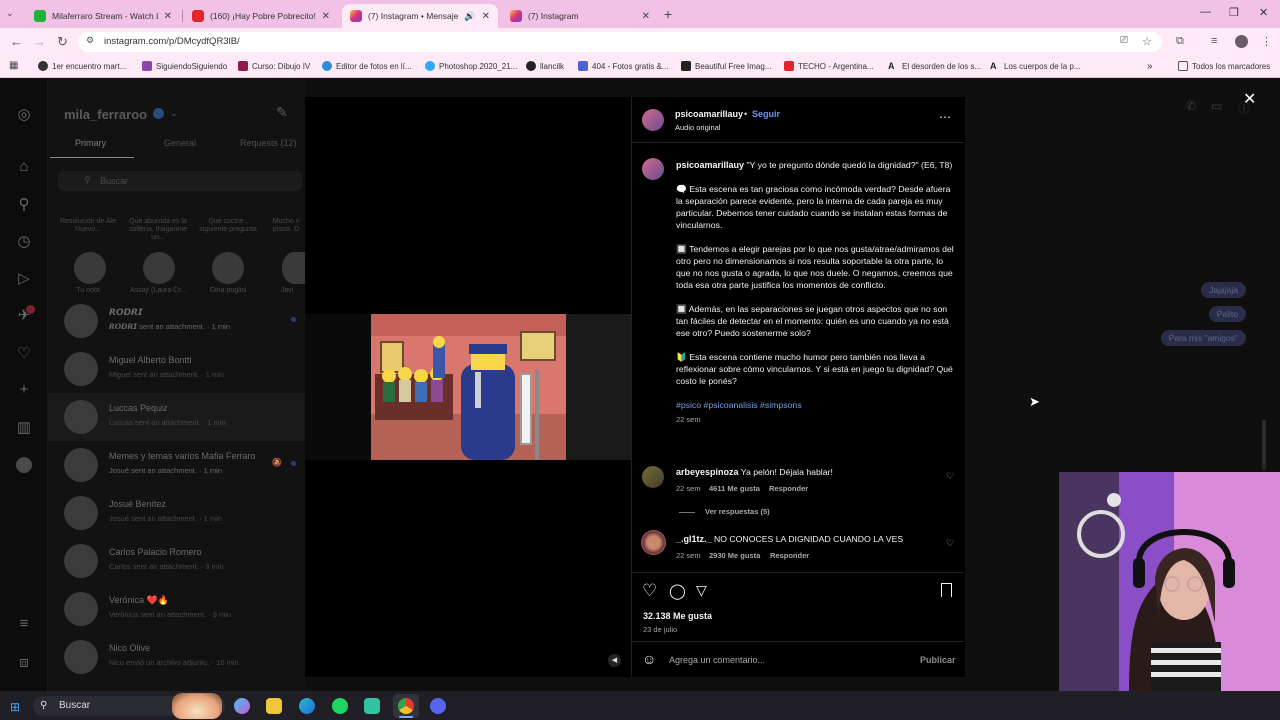  I want to click on caption-author: psicoamarillauy, so click(710, 165).